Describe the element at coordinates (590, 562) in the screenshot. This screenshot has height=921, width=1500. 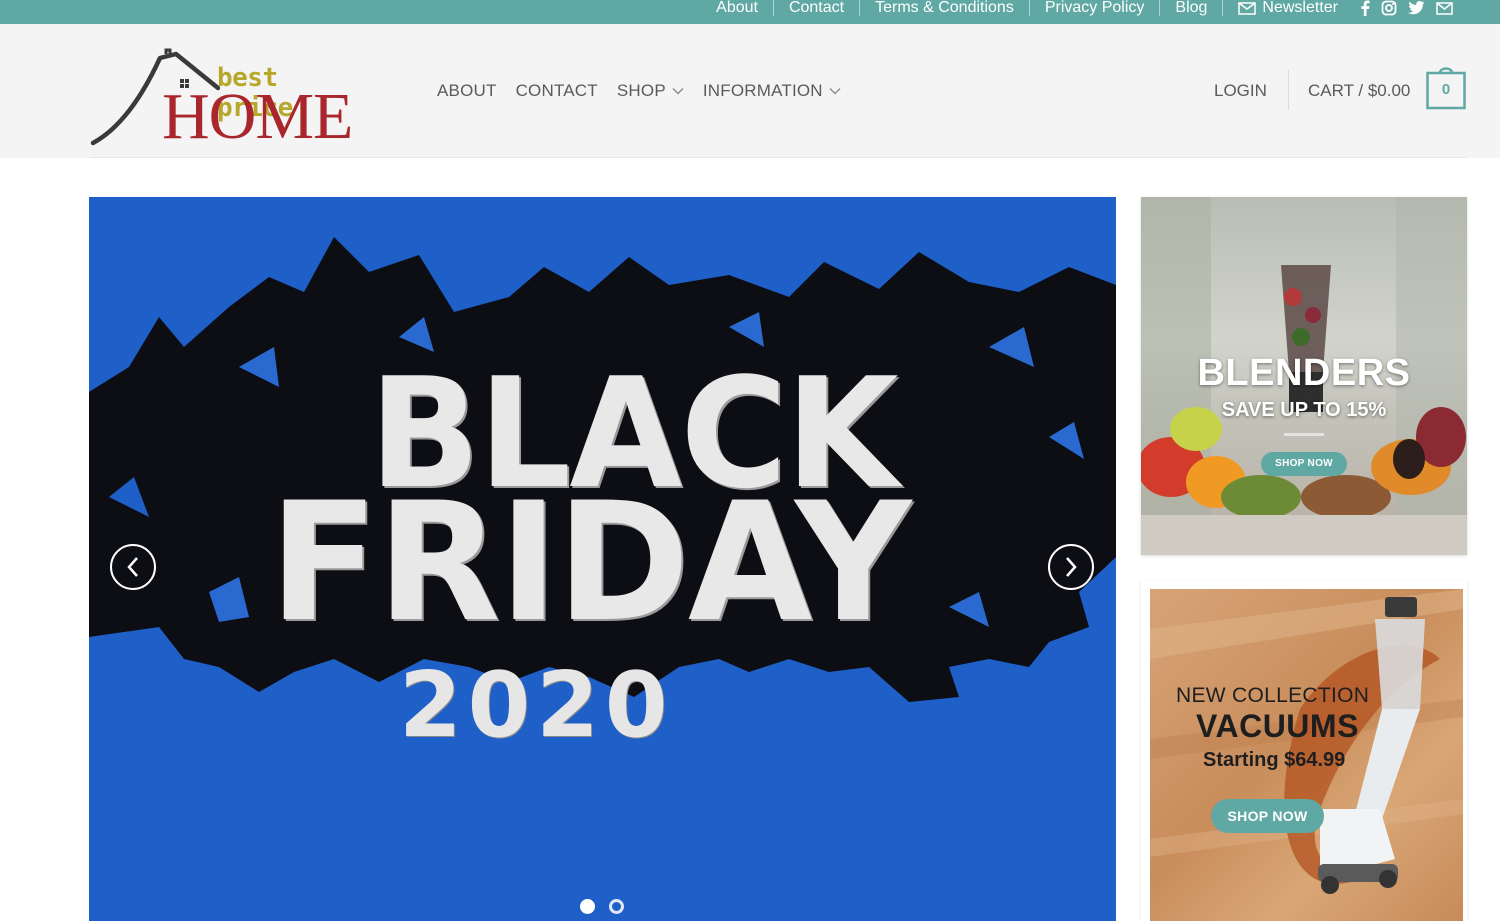
I see `hero-headline-line2: FRIDAY` at that location.